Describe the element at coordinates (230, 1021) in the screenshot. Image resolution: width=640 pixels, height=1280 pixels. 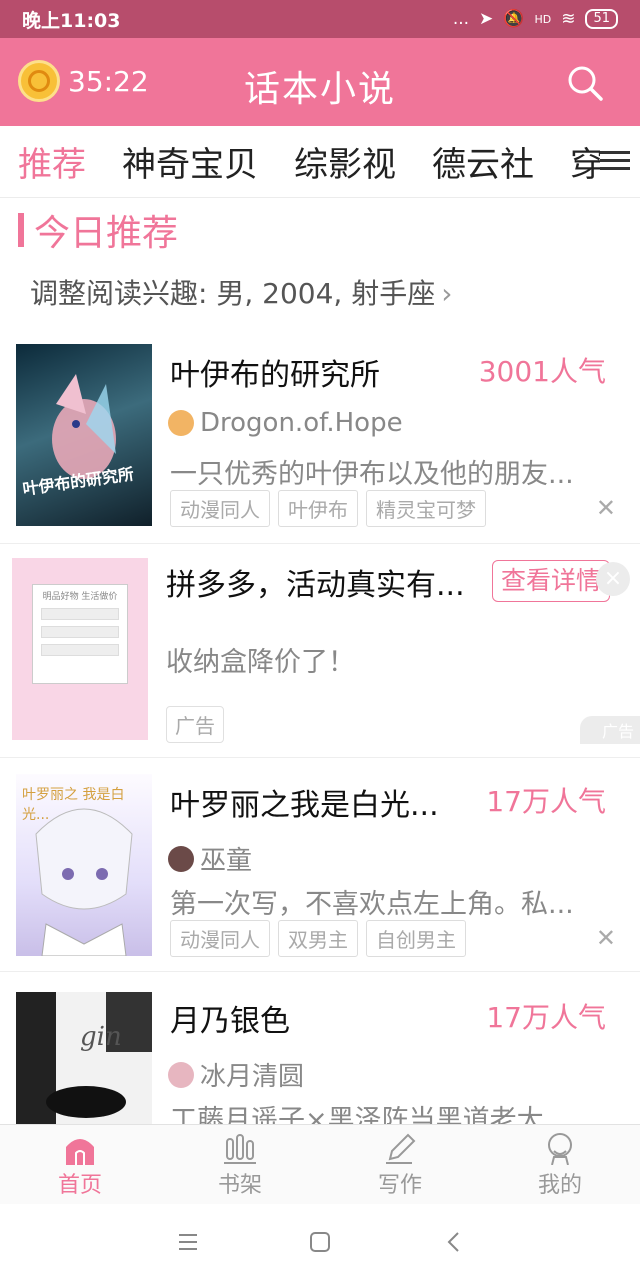
I see `book-title: 月乃银色` at that location.